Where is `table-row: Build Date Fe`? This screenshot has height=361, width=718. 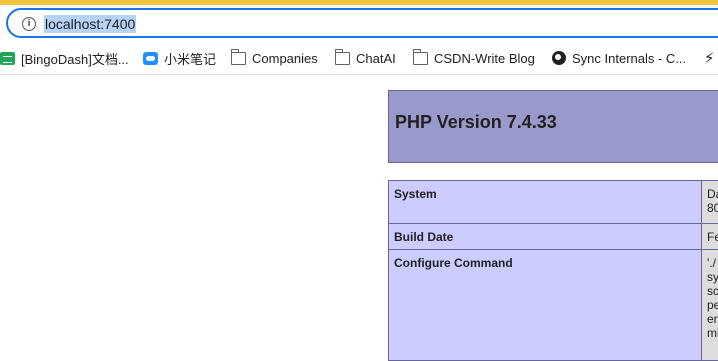
table-row: Build Date Fe is located at coordinates (553, 237).